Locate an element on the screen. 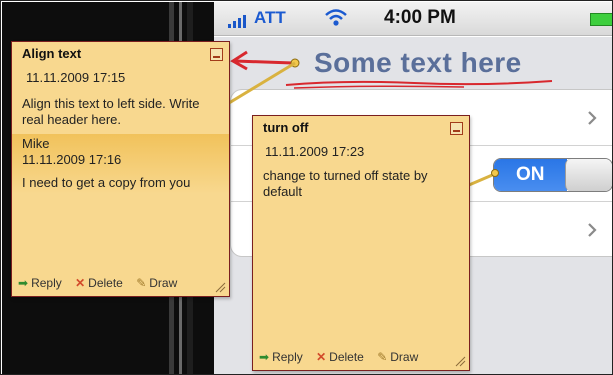 The width and height of the screenshot is (613, 375). status-time: 4:00 PM is located at coordinates (420, 17).